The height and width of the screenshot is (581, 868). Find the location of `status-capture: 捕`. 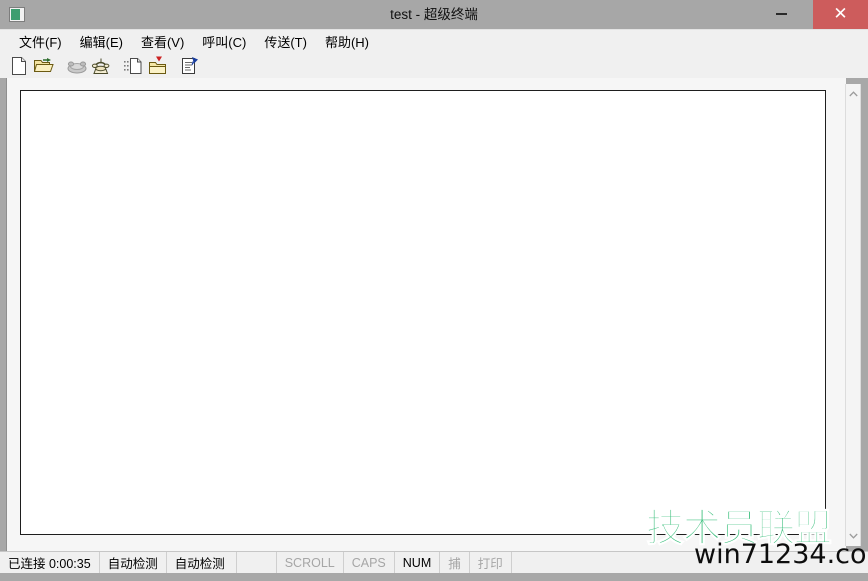

status-capture: 捕 is located at coordinates (455, 562).